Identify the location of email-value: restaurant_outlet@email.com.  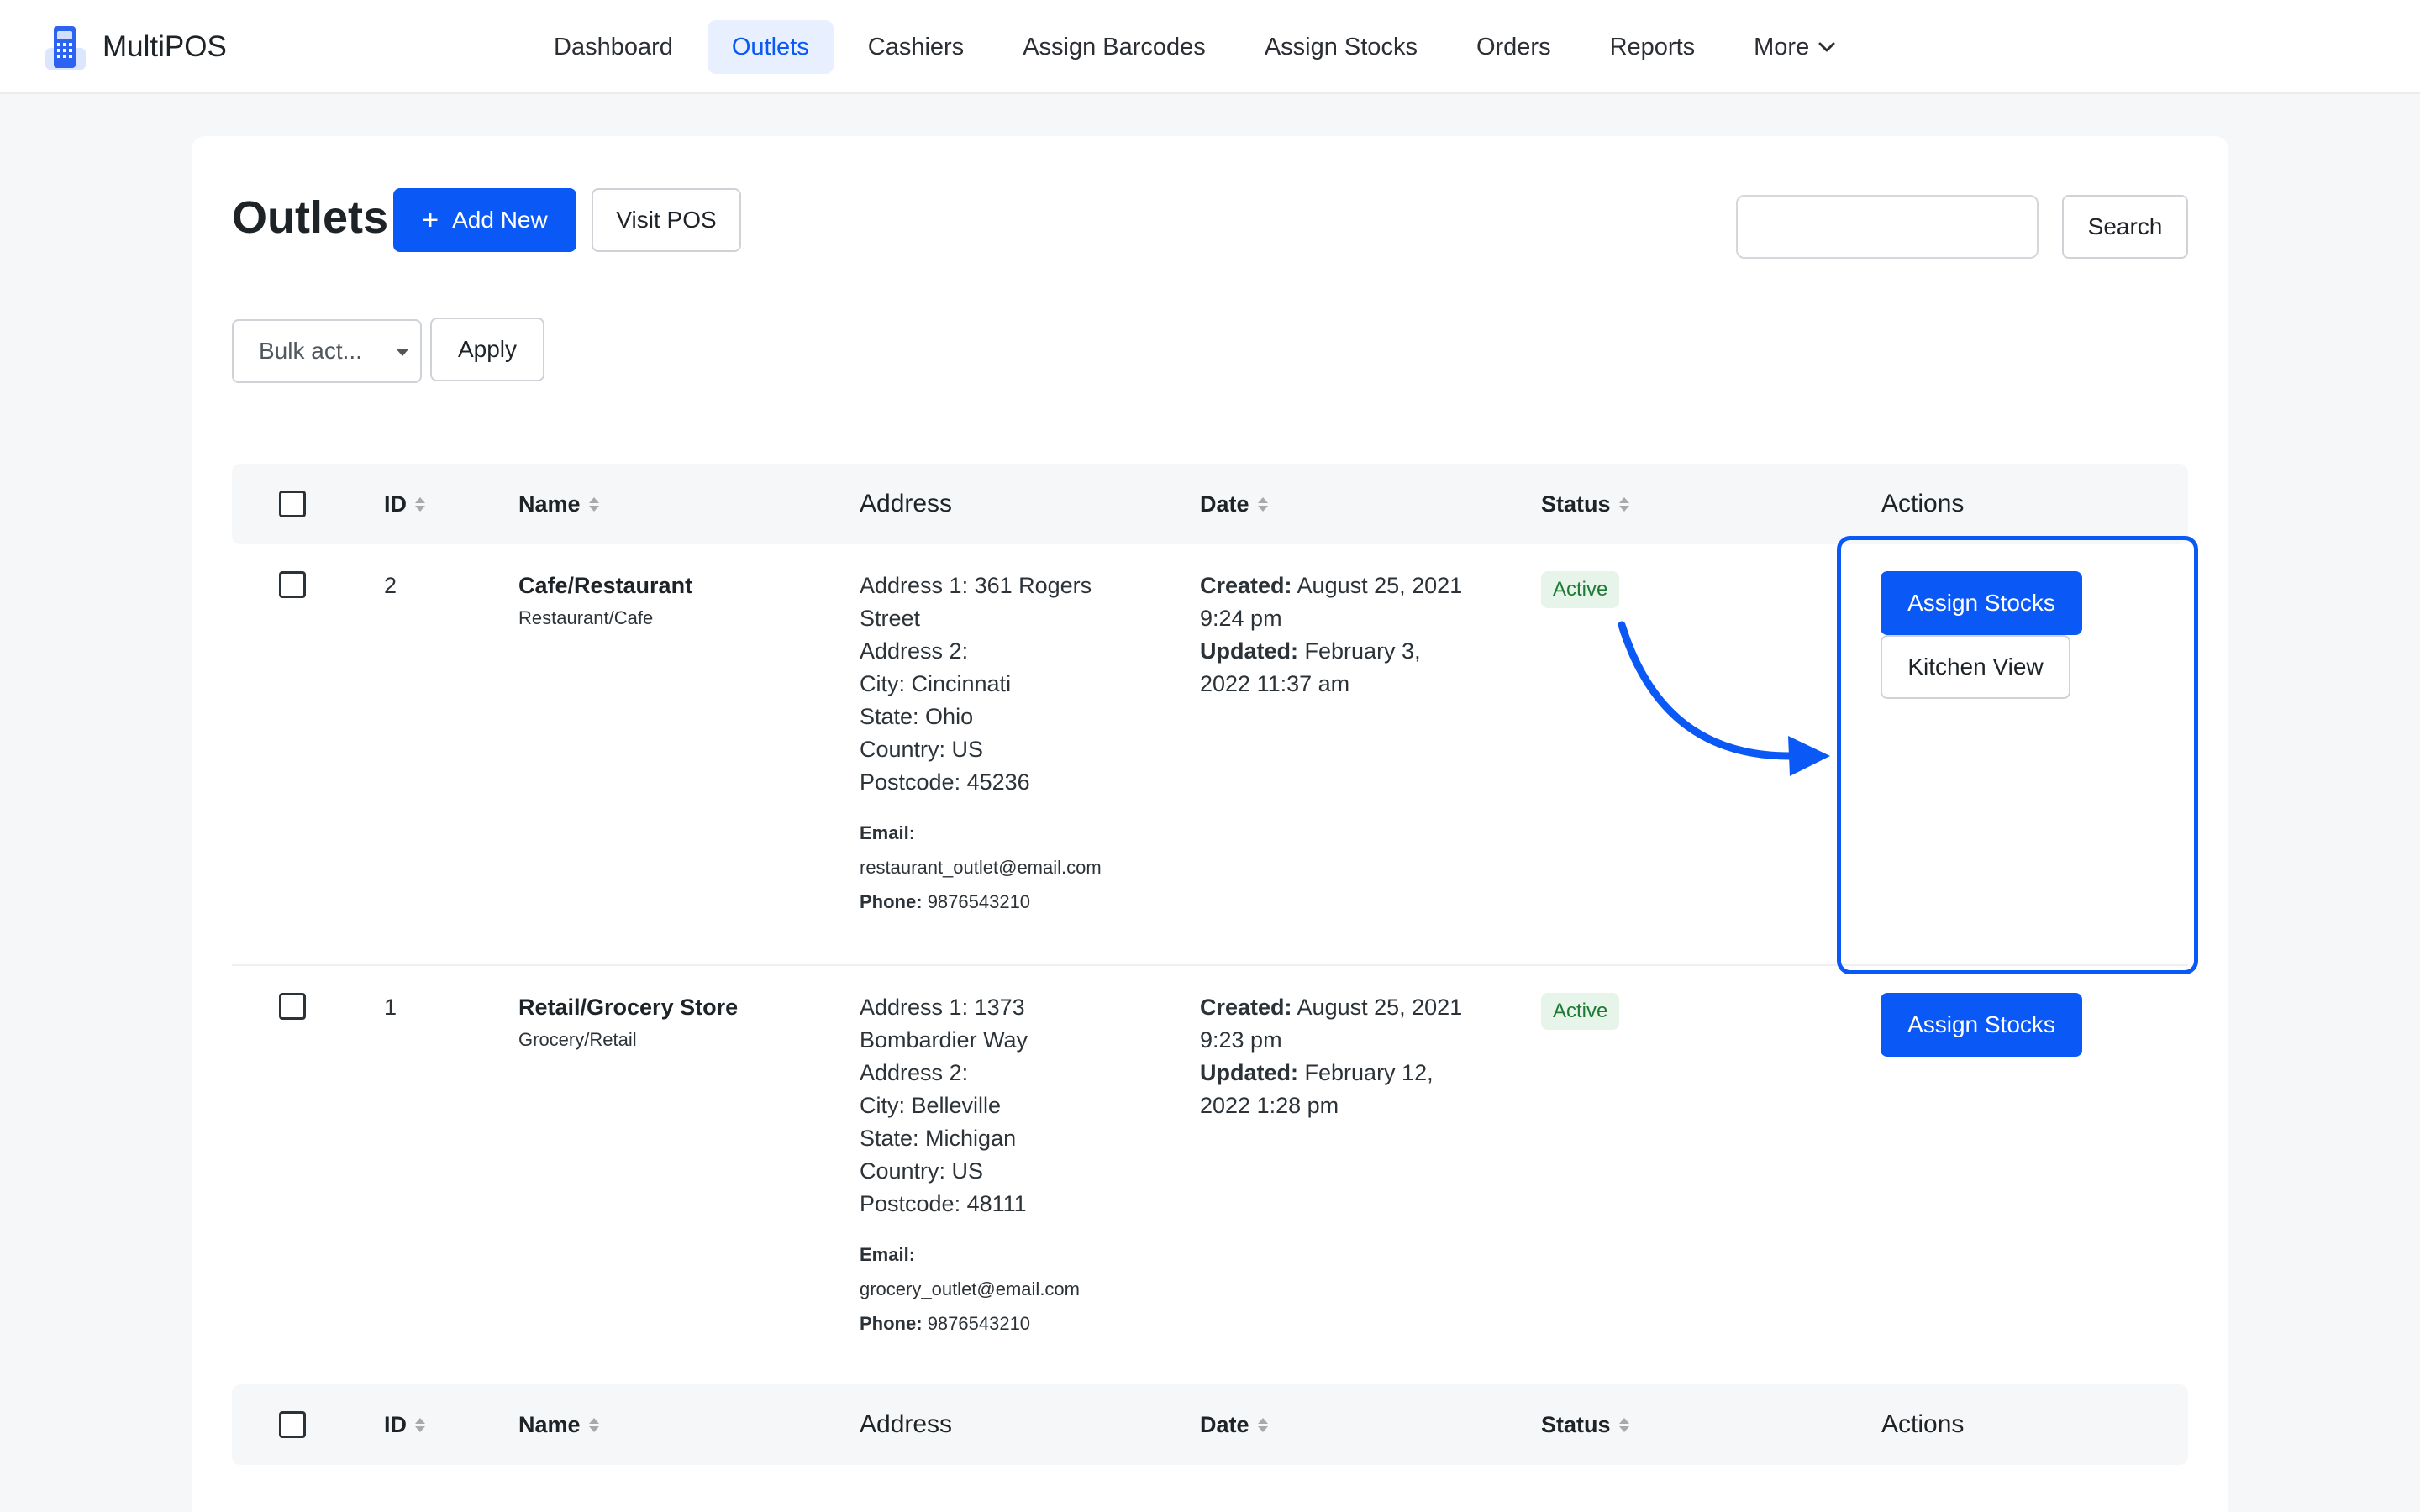
(981, 867).